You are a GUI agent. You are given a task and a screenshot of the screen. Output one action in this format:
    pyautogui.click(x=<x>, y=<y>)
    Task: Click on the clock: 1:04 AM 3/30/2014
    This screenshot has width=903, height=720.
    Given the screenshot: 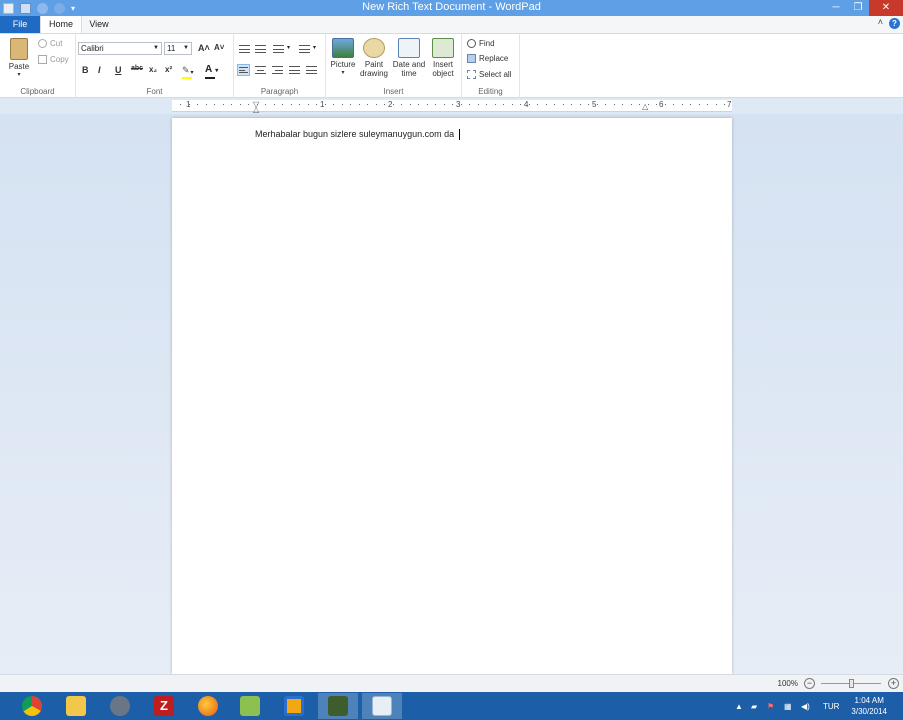 What is the action you would take?
    pyautogui.click(x=869, y=706)
    